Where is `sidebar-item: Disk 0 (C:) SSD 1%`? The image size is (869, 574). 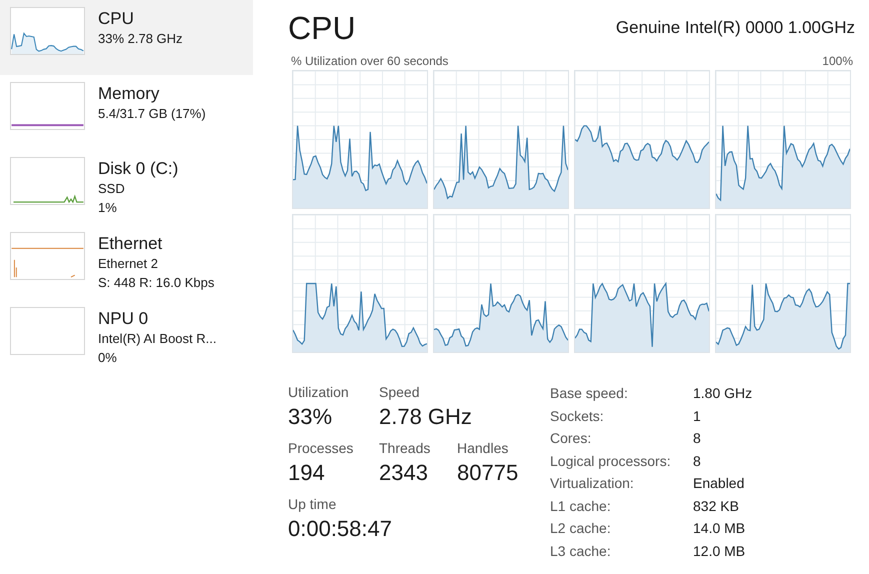 sidebar-item: Disk 0 (C:) SSD 1% is located at coordinates (126, 187).